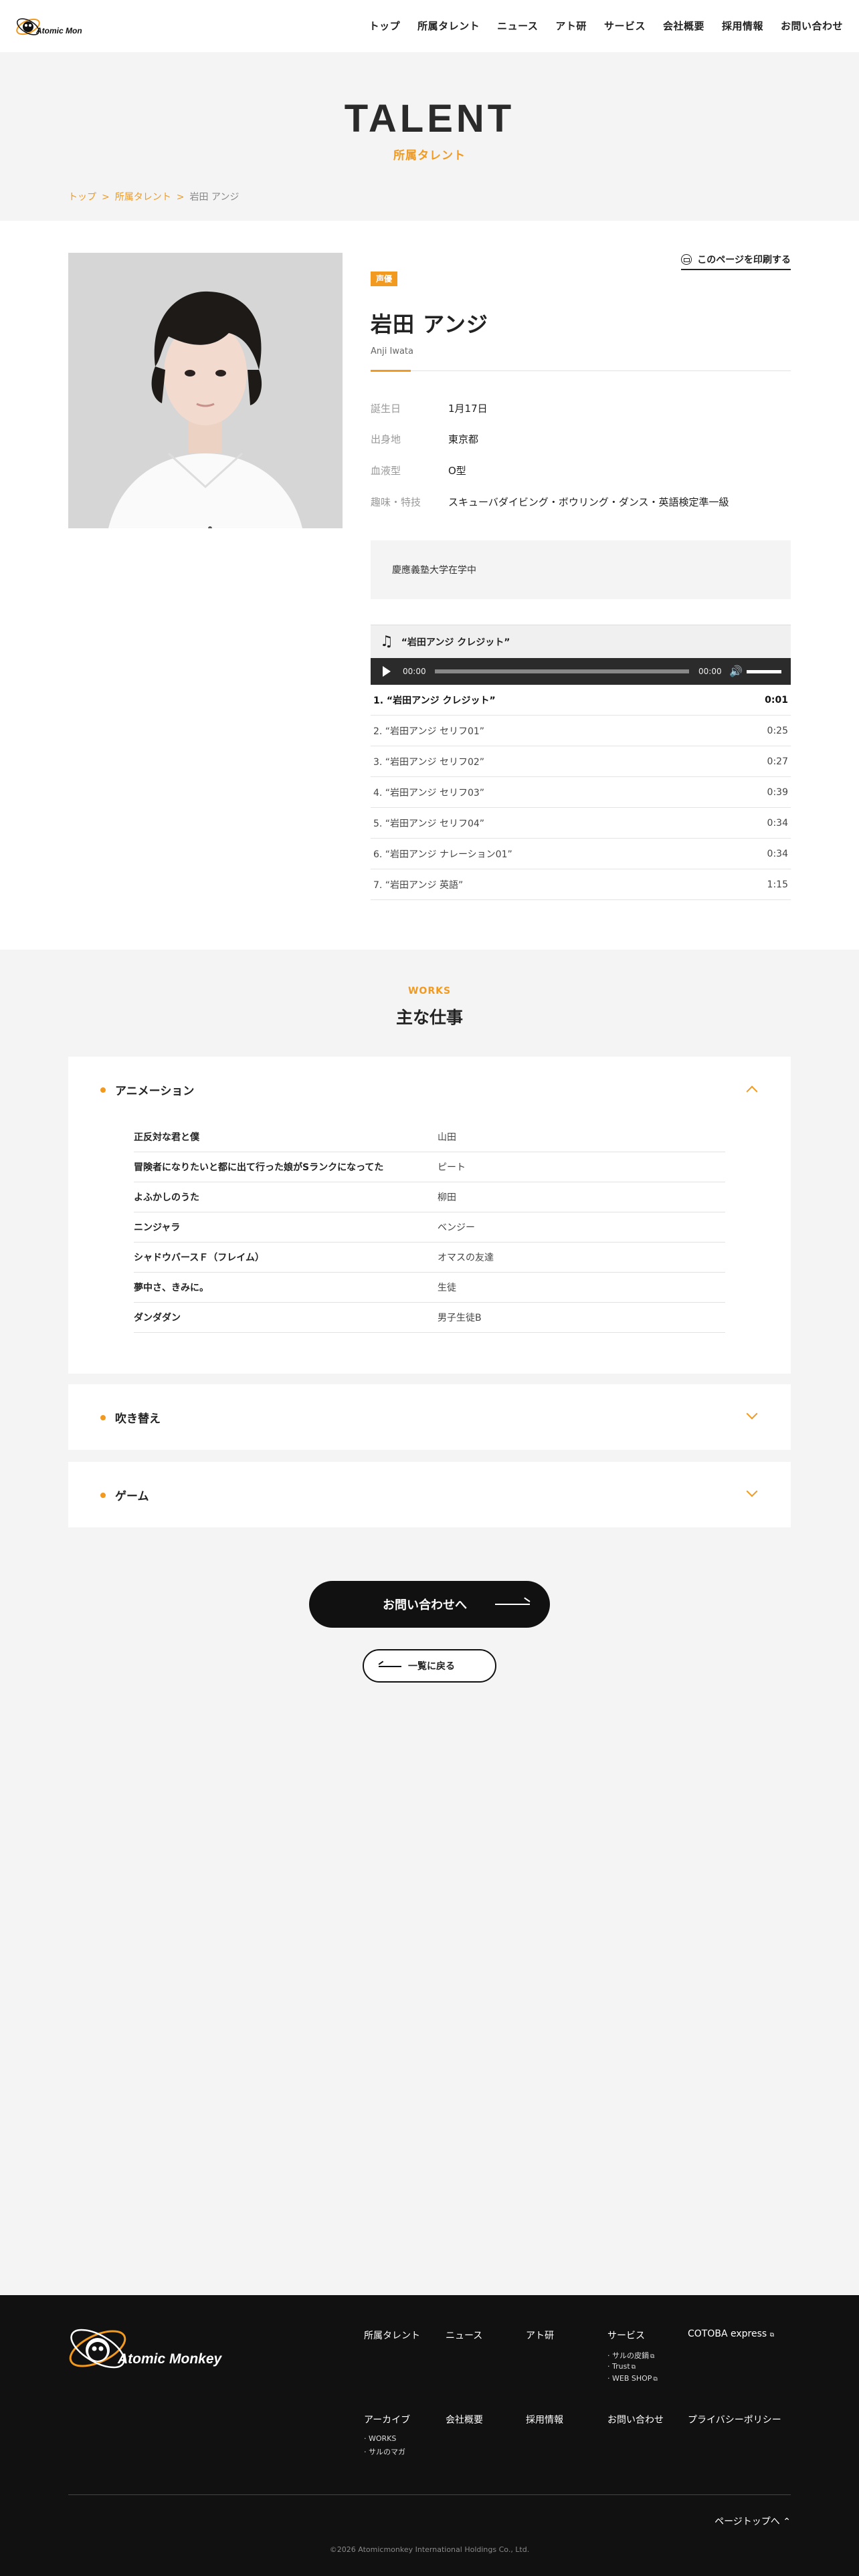 This screenshot has width=859, height=2576. I want to click on table-row: 冒険者になりたいと都に出て行った娘がSランクになってた ピート, so click(429, 1167).